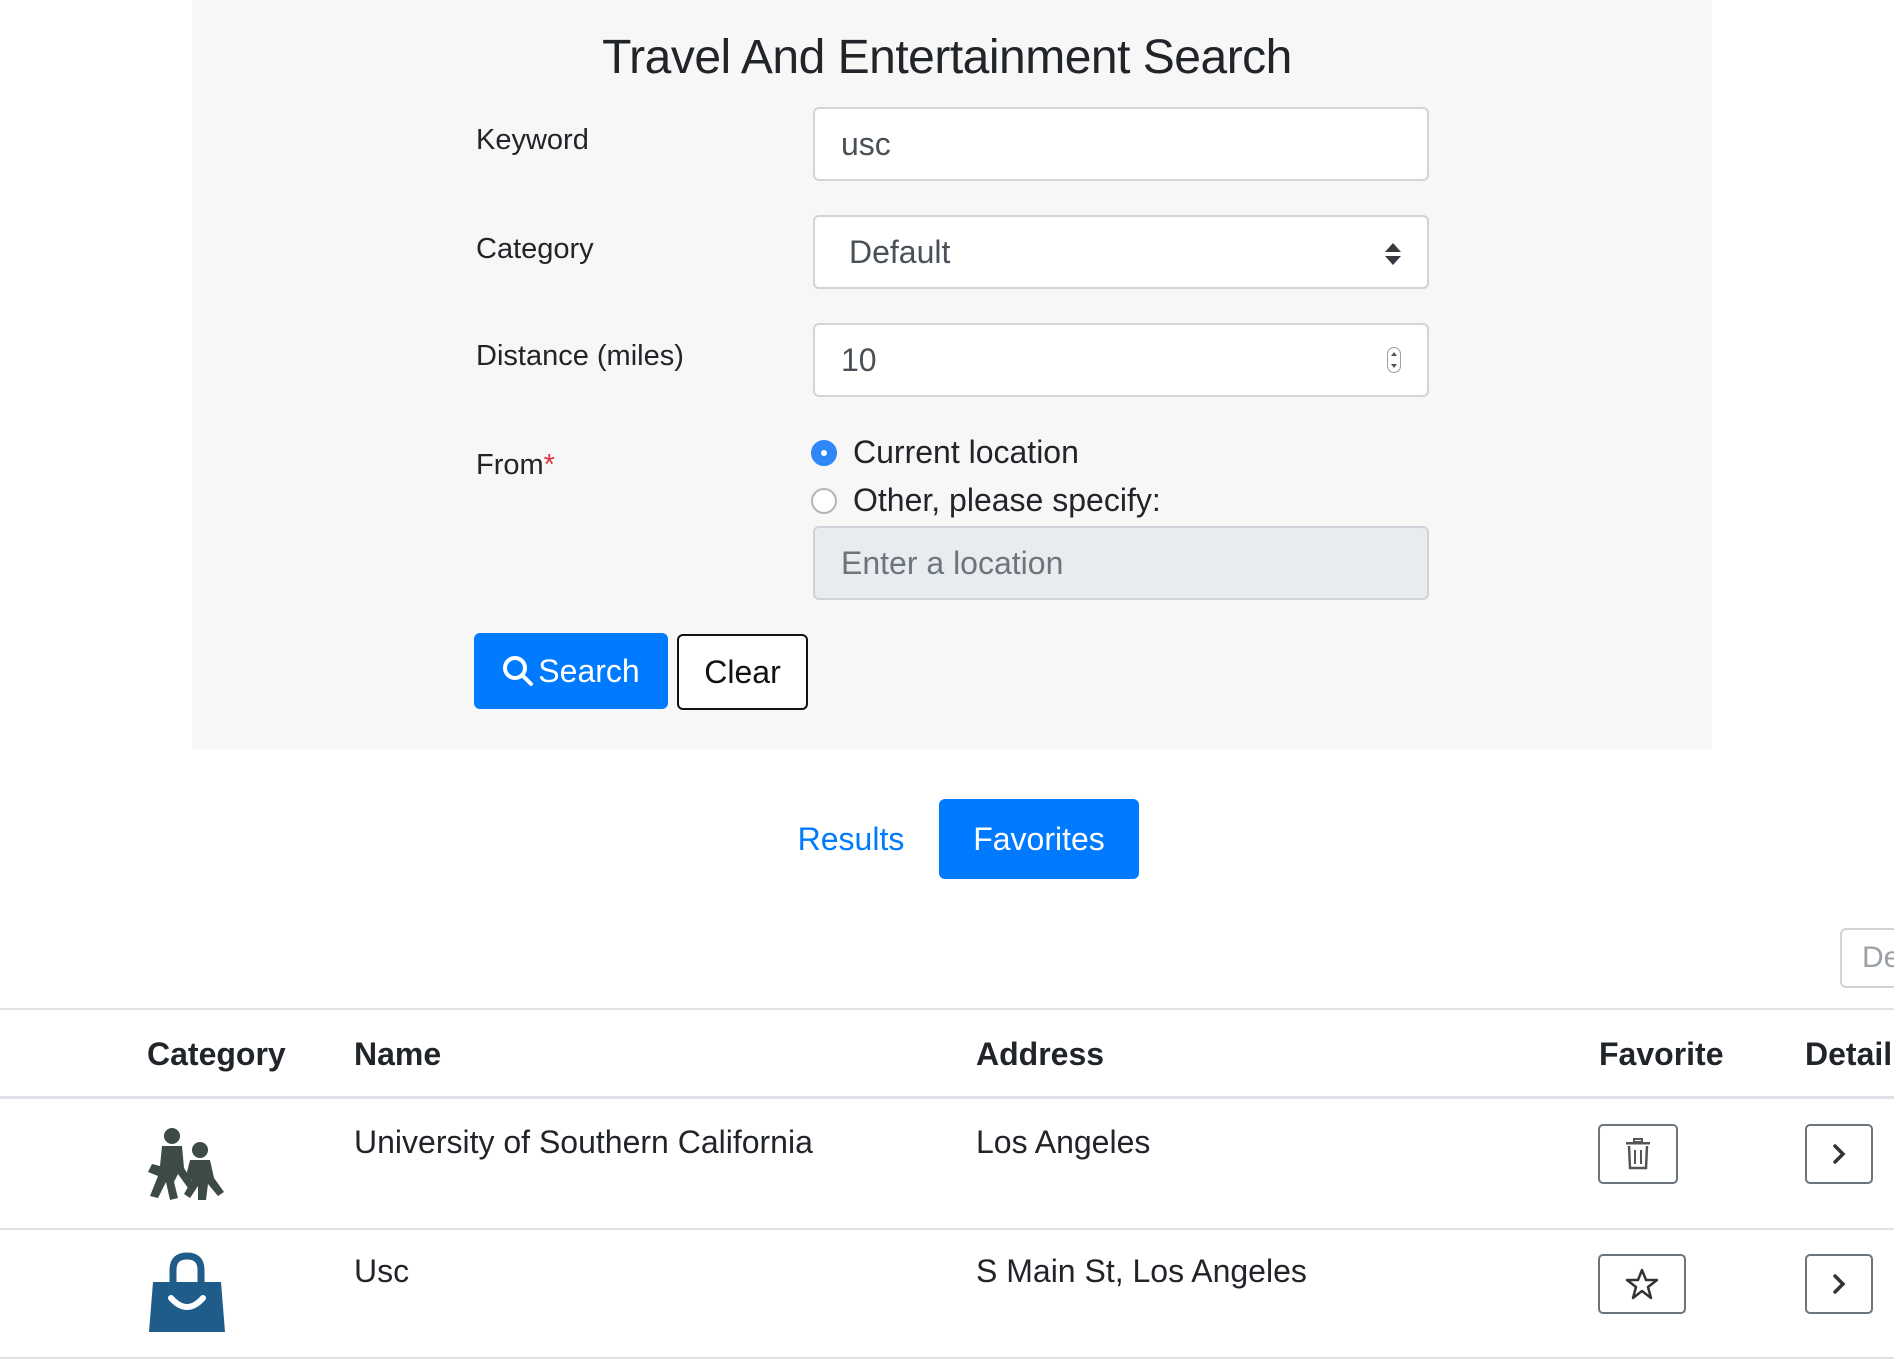  What do you see at coordinates (381, 1271) in the screenshot?
I see `row-name: Usc` at bounding box center [381, 1271].